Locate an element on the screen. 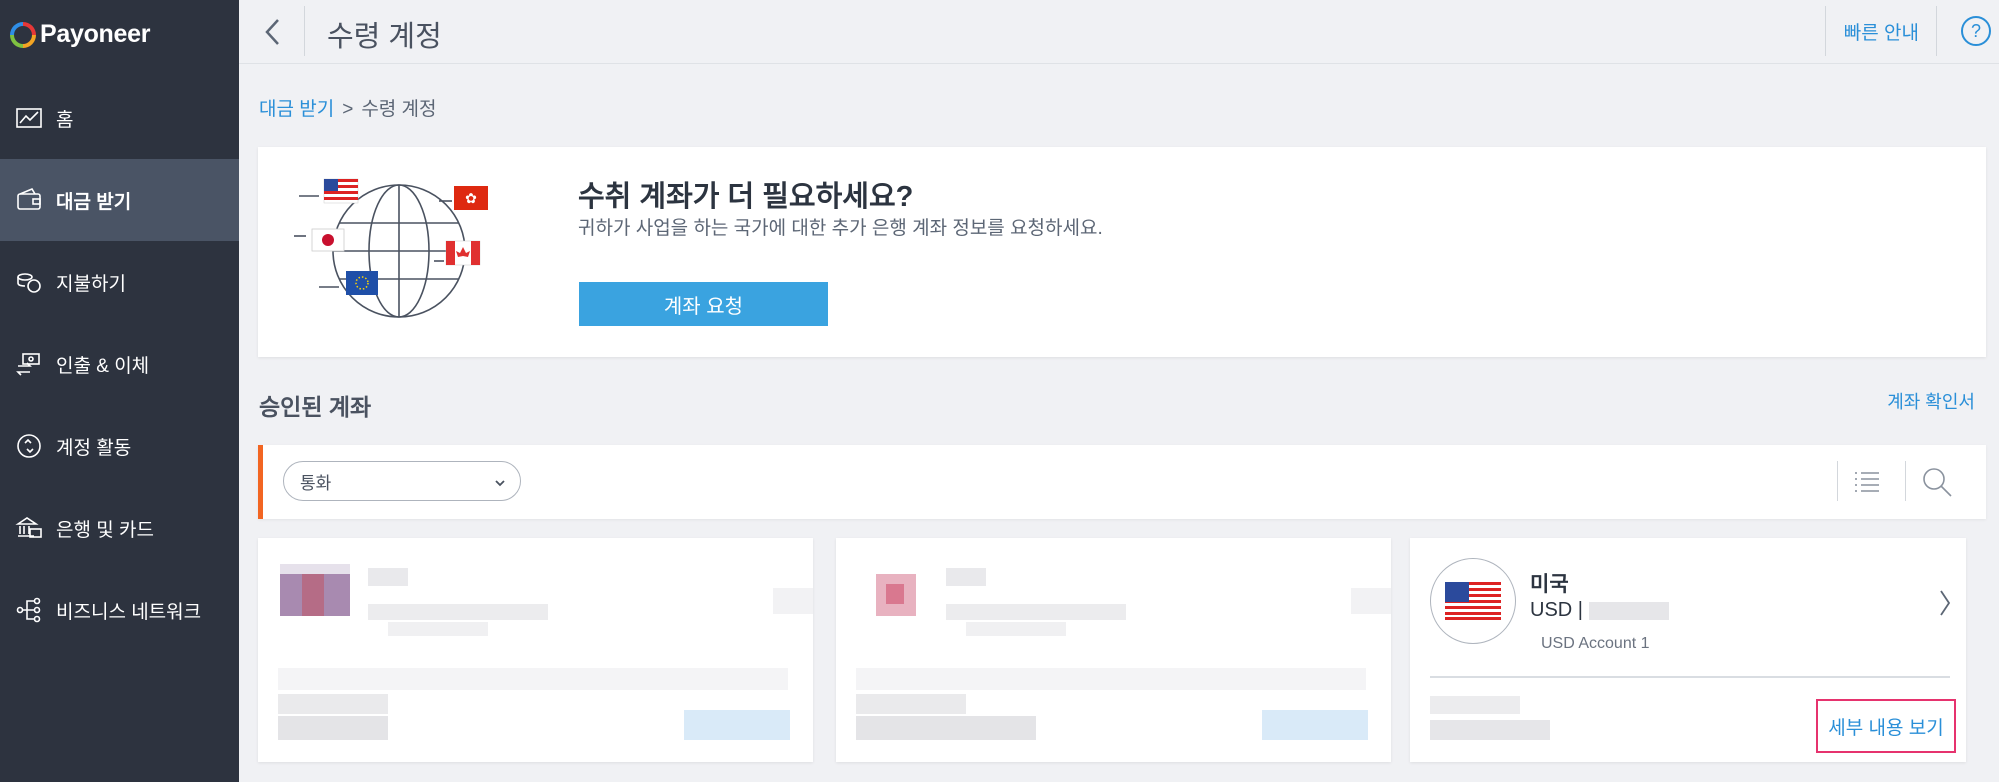  sidebar-item-pay: 지불하기 is located at coordinates (119, 282).